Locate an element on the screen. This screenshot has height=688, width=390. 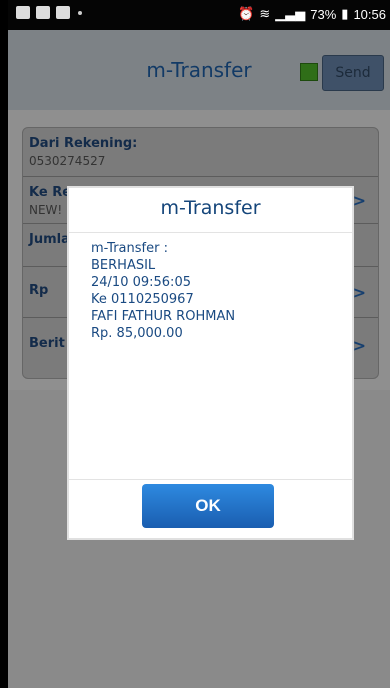
from-account-row: Dari Rekening: 0530274527 is located at coordinates (200, 152).